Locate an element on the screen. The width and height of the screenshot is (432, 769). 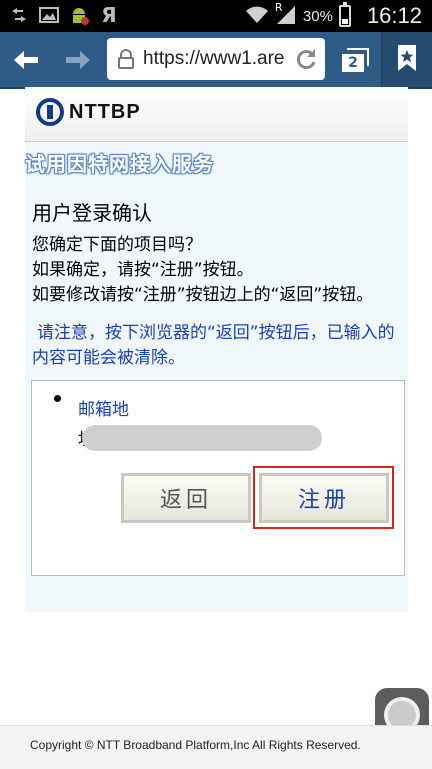
battery-icon is located at coordinates (344, 14).